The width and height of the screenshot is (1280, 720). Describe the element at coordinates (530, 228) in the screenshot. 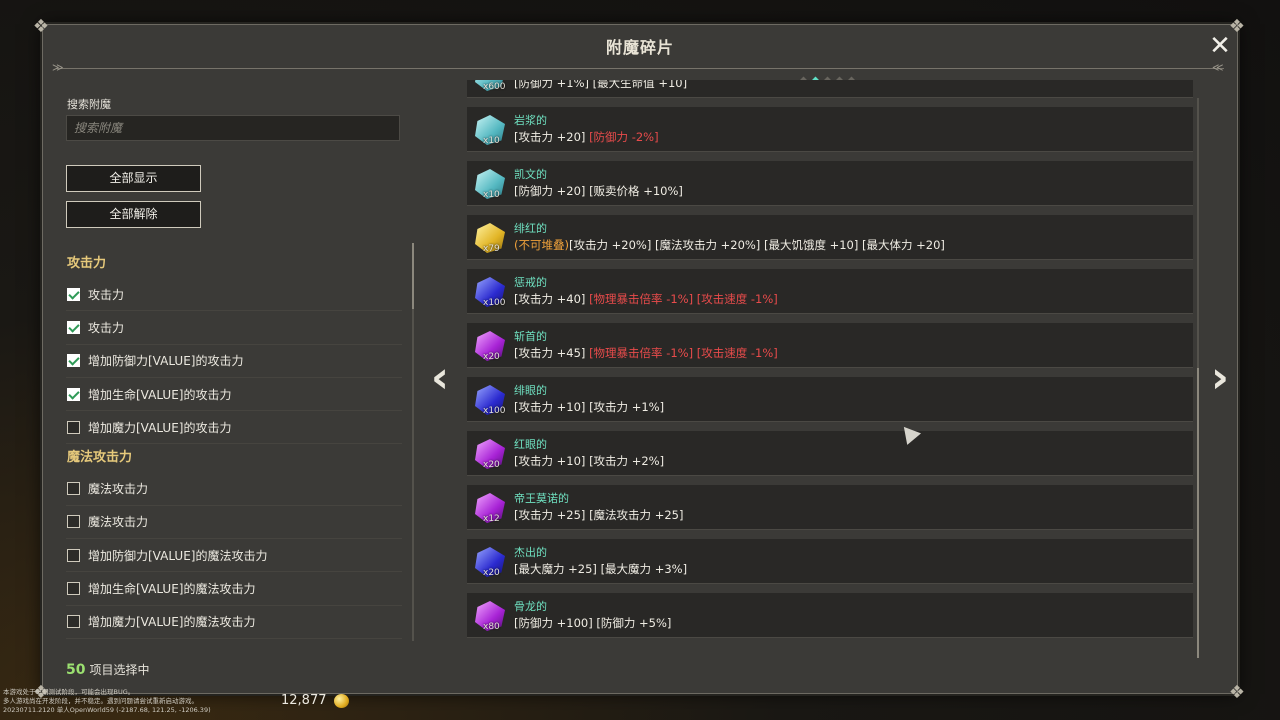

I see `fragment-name: 绯红的` at that location.